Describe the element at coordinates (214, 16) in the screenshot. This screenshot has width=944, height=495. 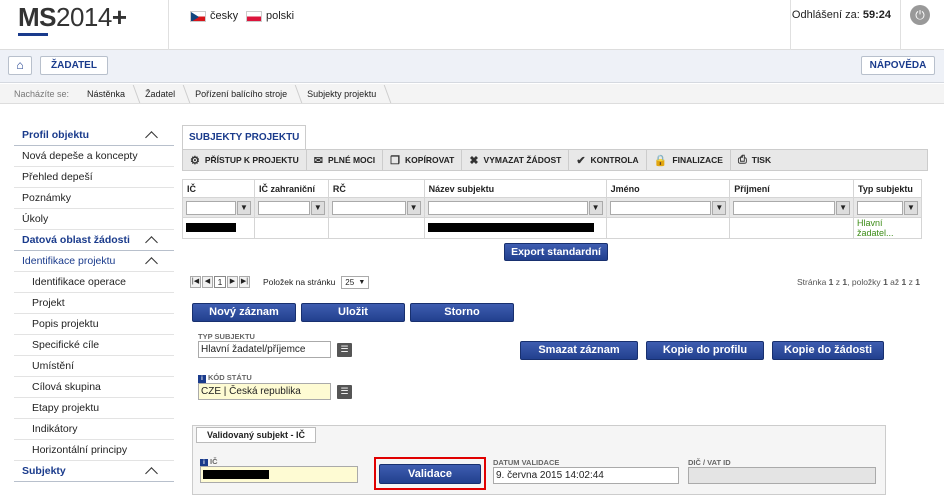
I see `lang-cz-link: česky` at that location.